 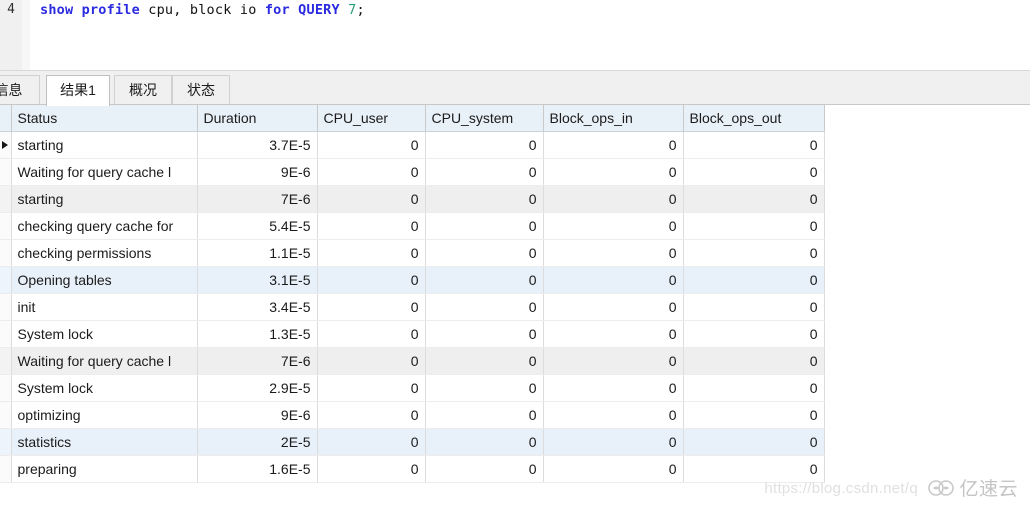 I want to click on column-header-duration: Duration, so click(x=257, y=118).